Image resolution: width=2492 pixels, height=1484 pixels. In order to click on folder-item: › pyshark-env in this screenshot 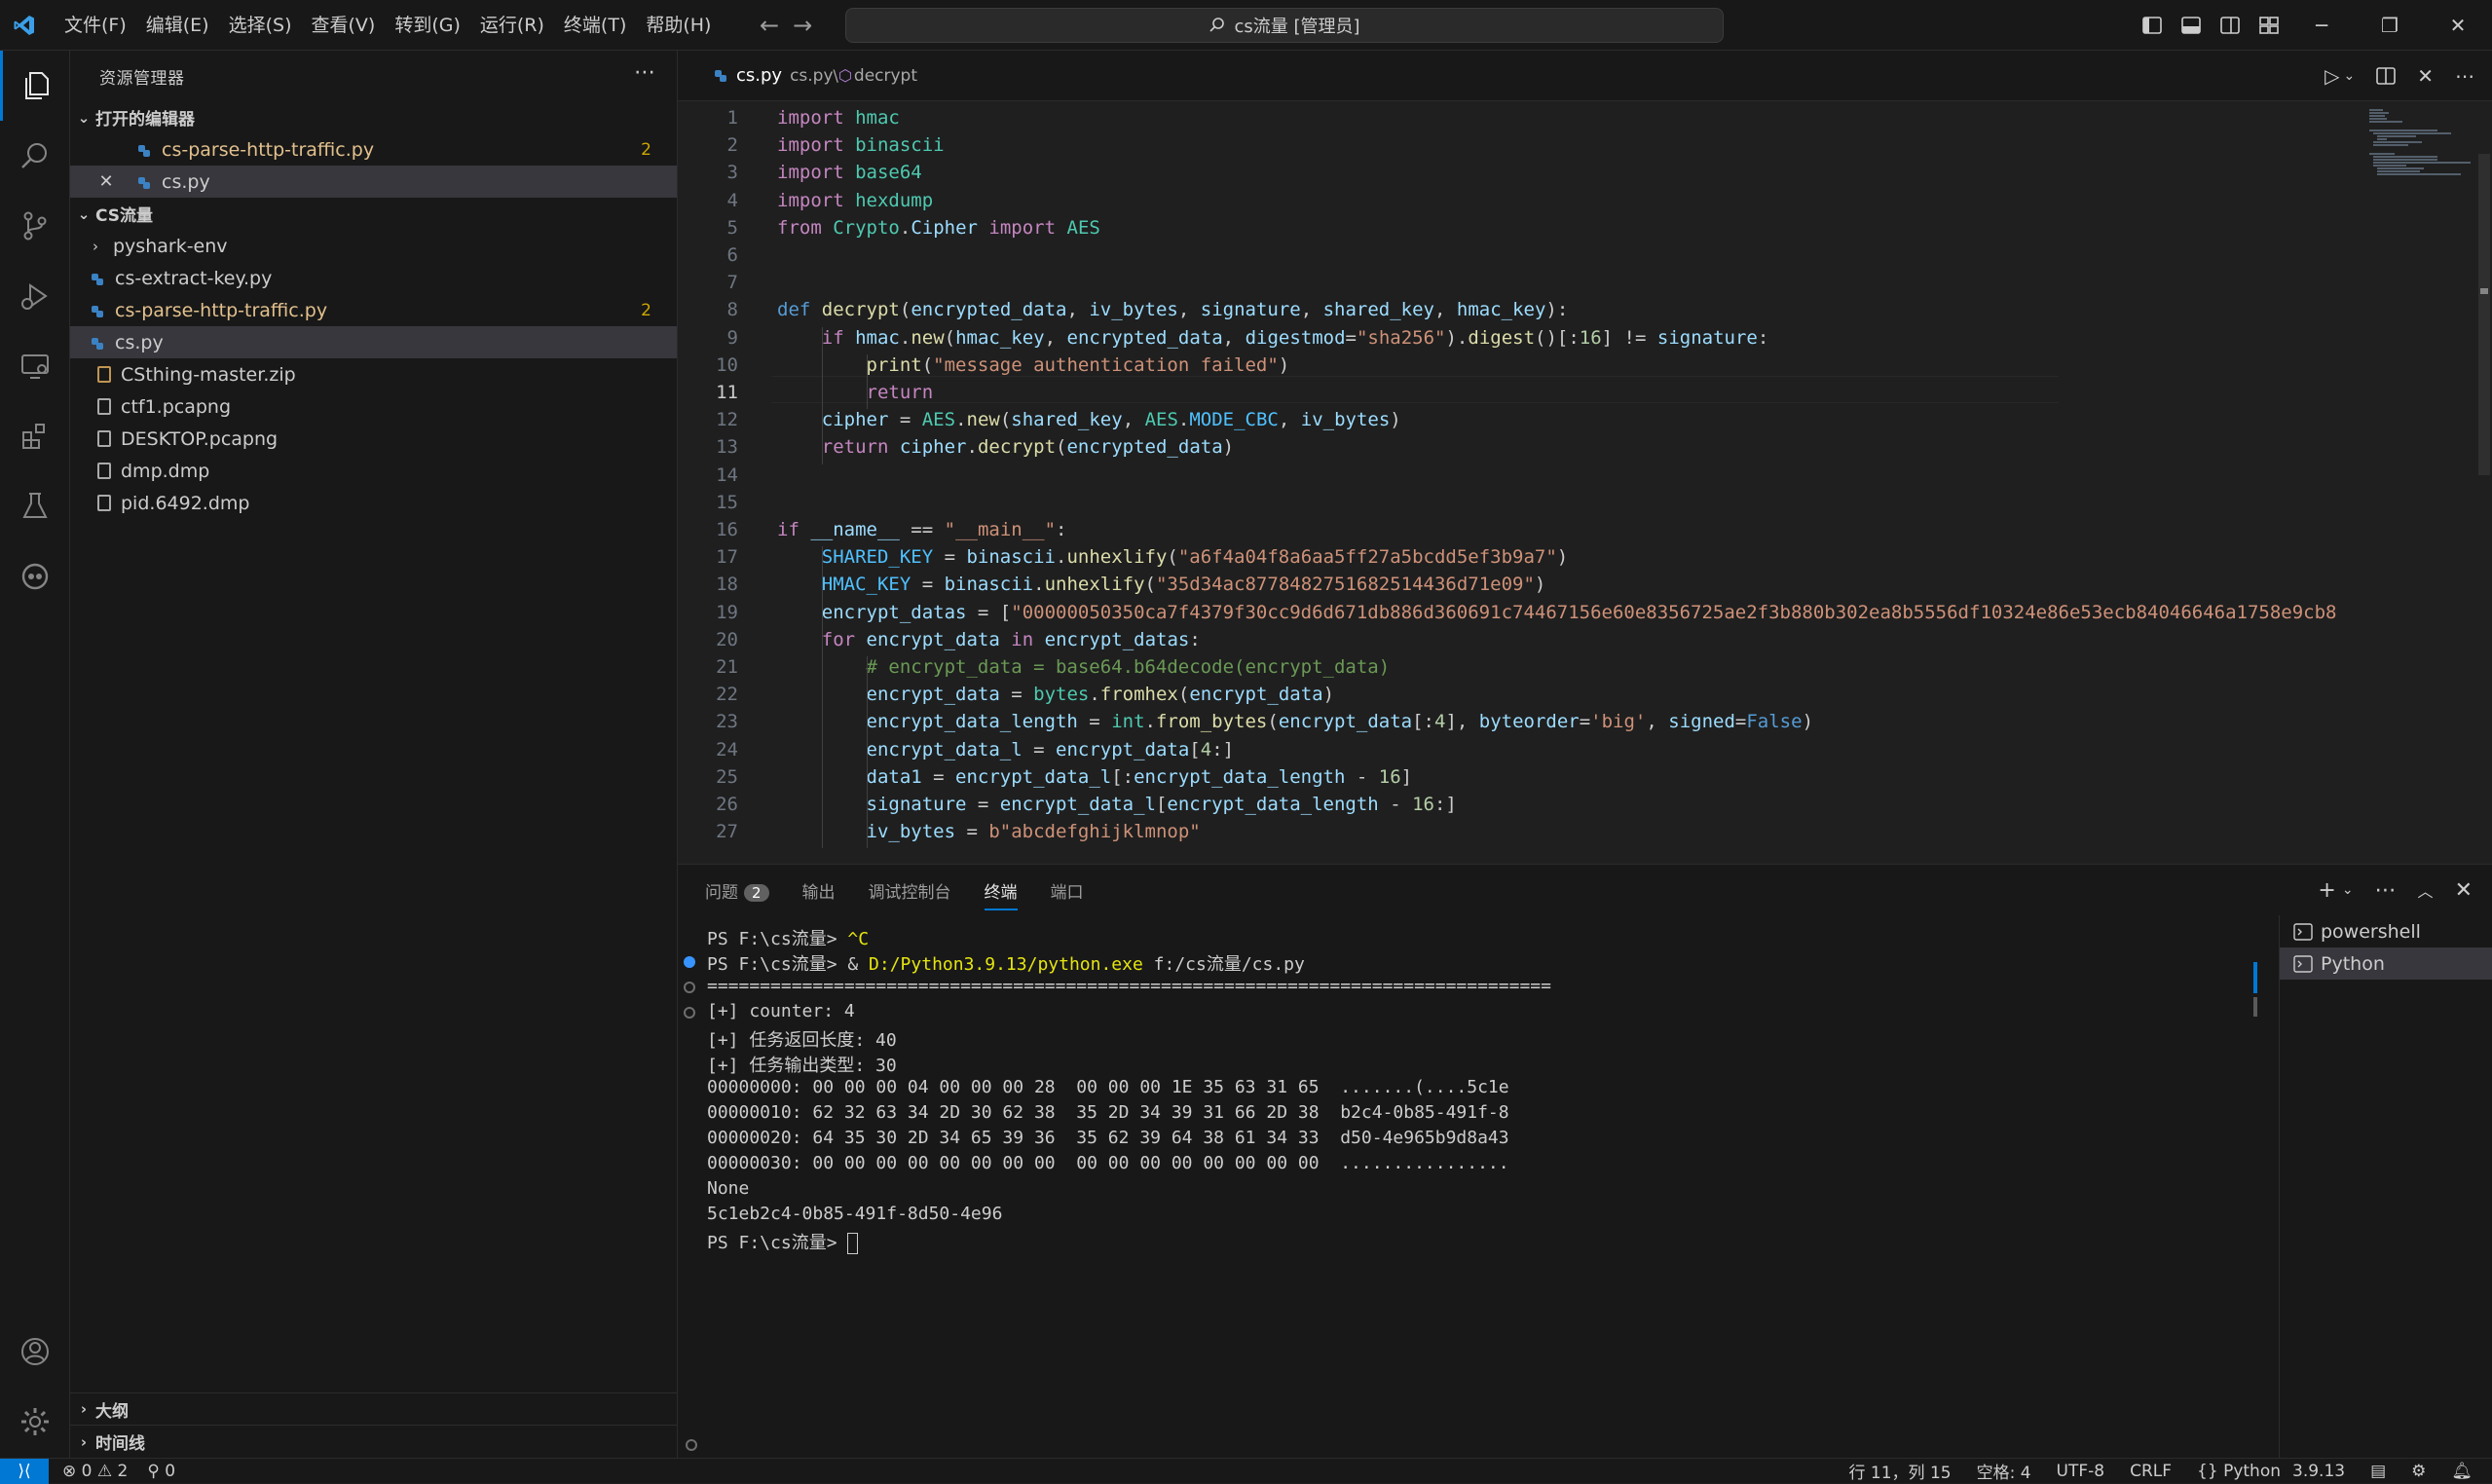, I will do `click(373, 246)`.